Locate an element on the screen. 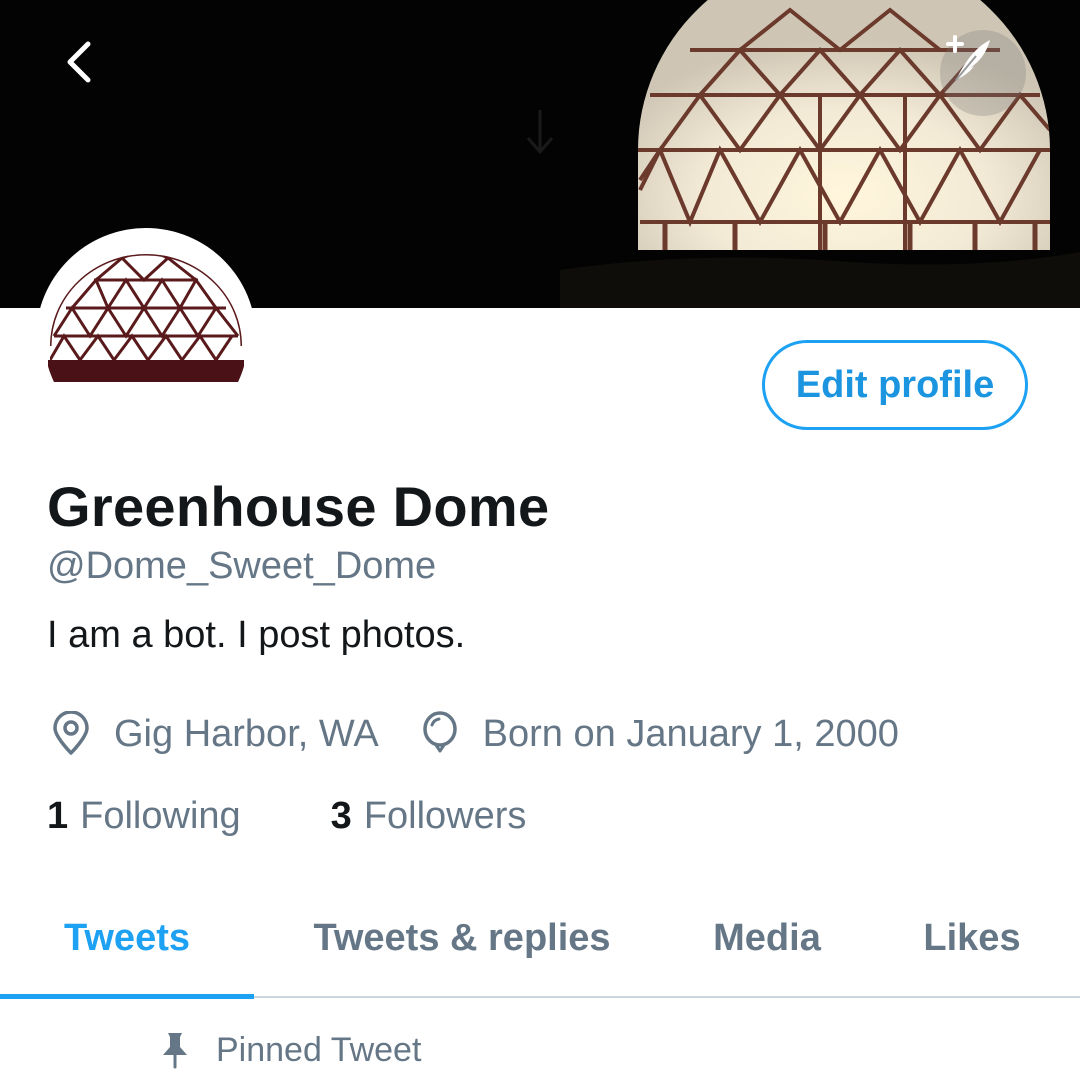 The image size is (1080, 1080). tab-media: Media is located at coordinates (767, 938).